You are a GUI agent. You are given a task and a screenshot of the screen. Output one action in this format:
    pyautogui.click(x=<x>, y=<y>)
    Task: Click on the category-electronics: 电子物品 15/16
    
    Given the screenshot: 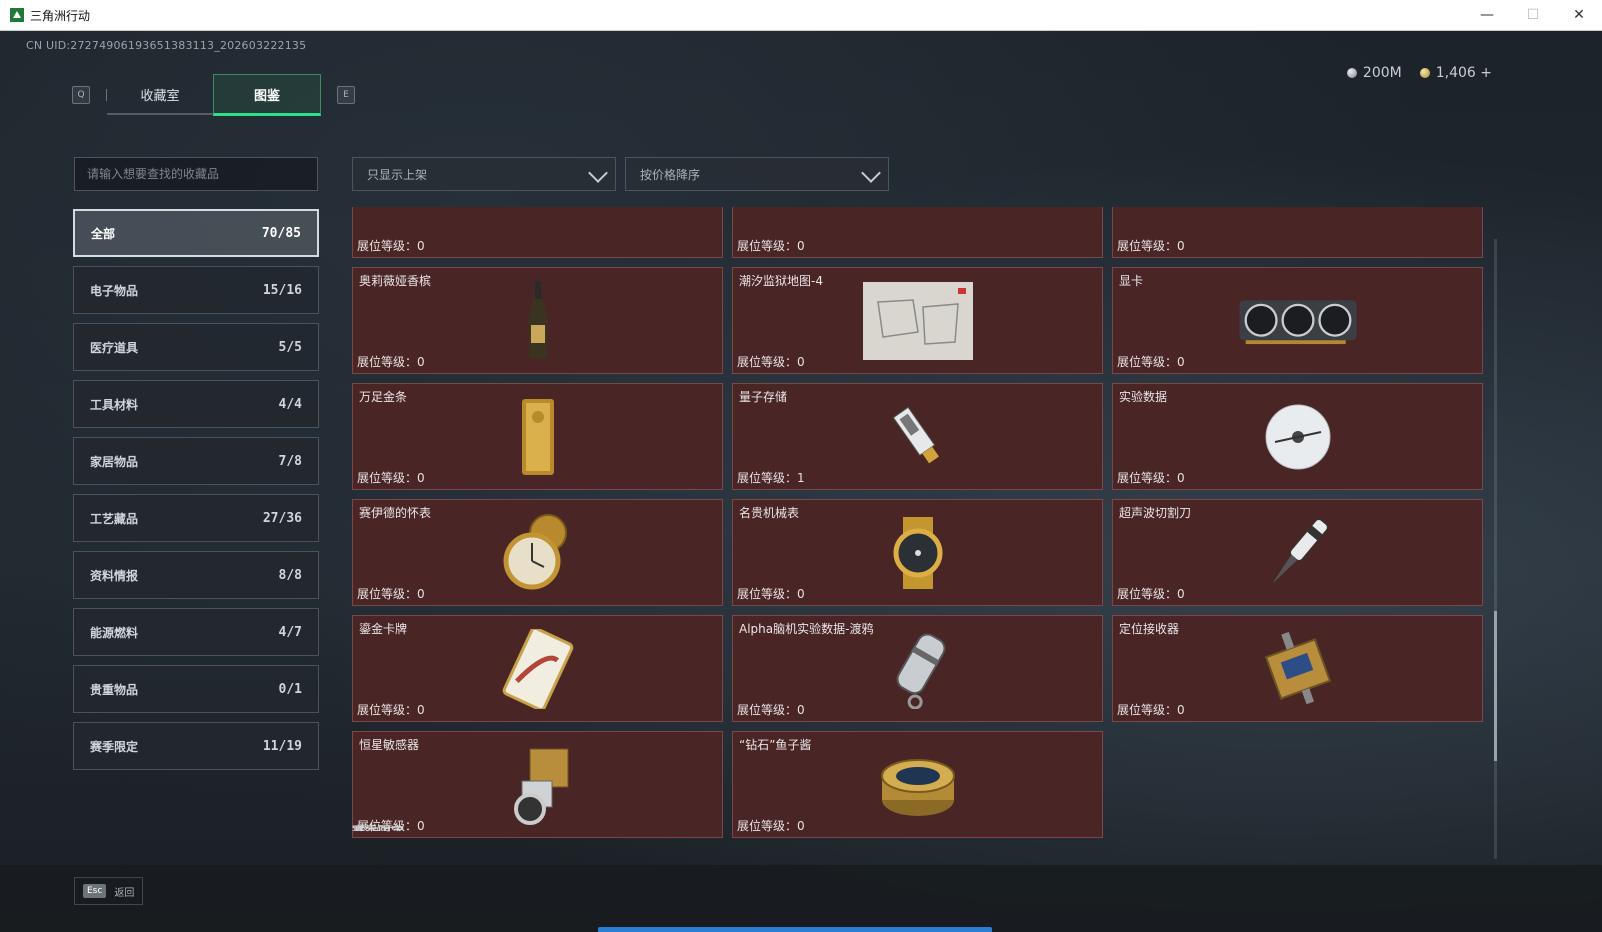 What is the action you would take?
    pyautogui.click(x=196, y=290)
    